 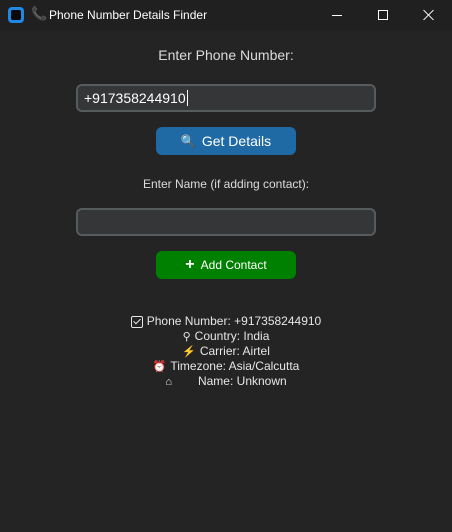 I want to click on add-contact-button: + Add Contact, so click(x=226, y=265).